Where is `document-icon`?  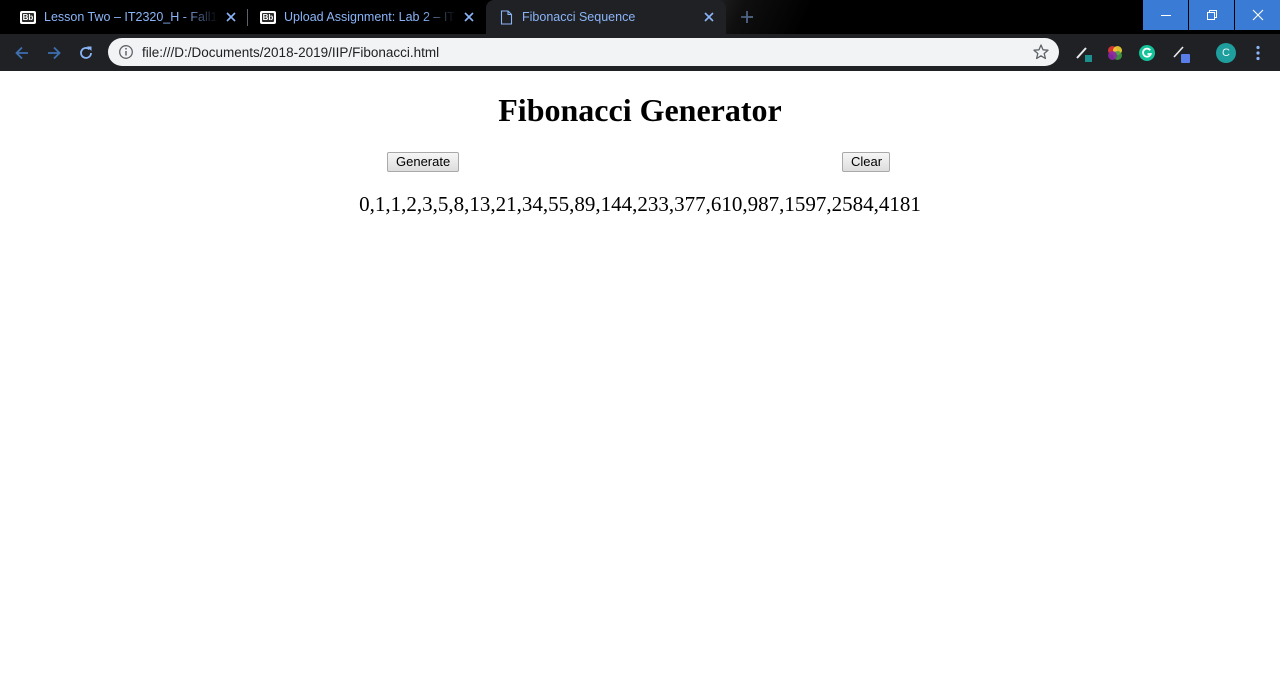
document-icon is located at coordinates (506, 17).